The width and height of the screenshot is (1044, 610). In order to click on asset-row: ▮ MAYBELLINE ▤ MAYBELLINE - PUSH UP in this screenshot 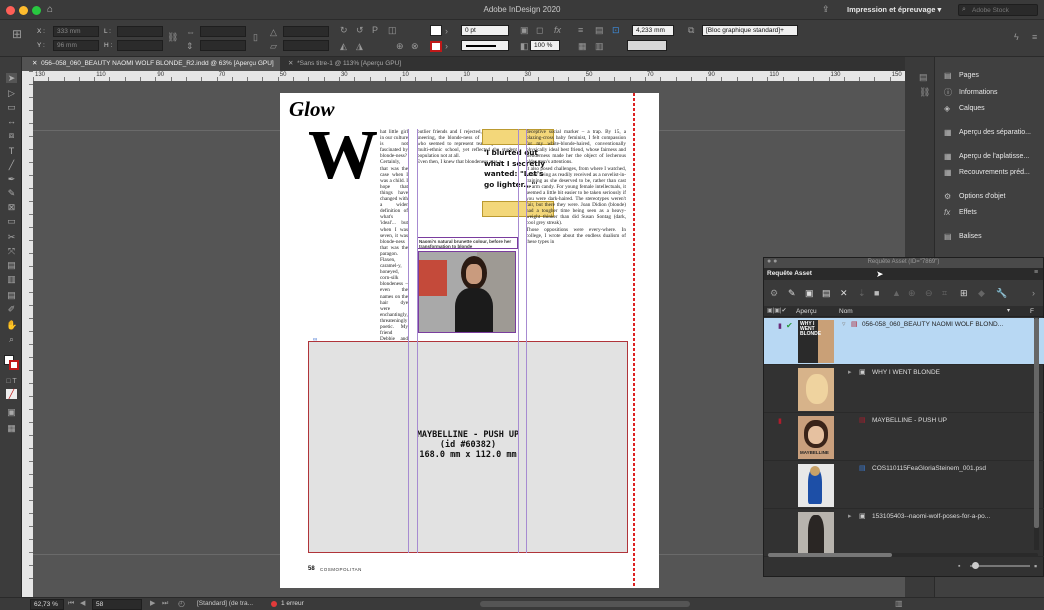, I will do `click(904, 437)`.